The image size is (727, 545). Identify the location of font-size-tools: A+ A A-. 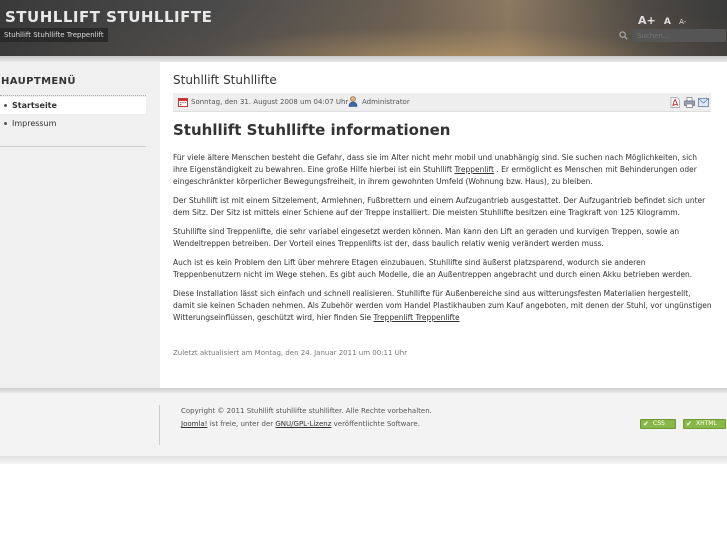
(664, 20).